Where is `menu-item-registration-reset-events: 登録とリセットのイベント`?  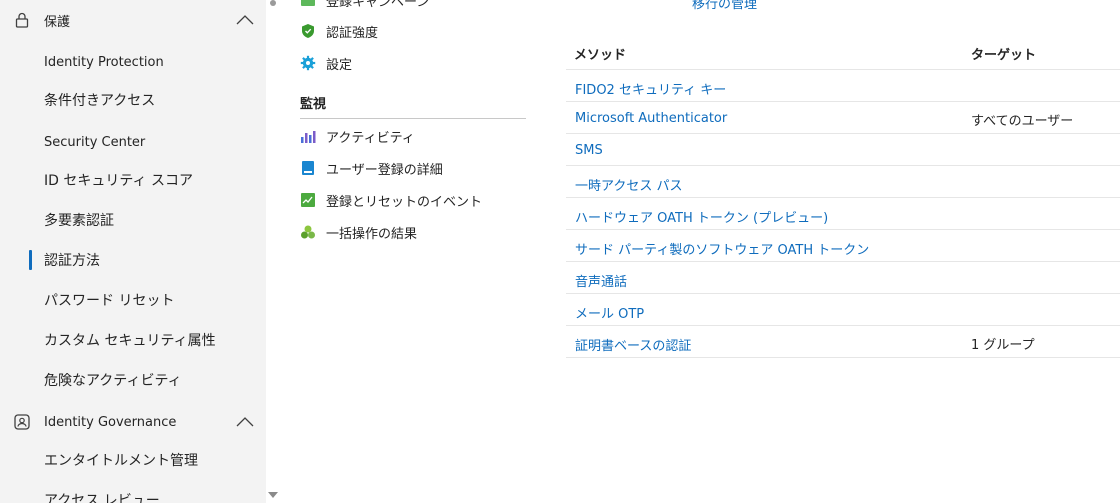
menu-item-registration-reset-events: 登録とリセットのイベント is located at coordinates (415, 200).